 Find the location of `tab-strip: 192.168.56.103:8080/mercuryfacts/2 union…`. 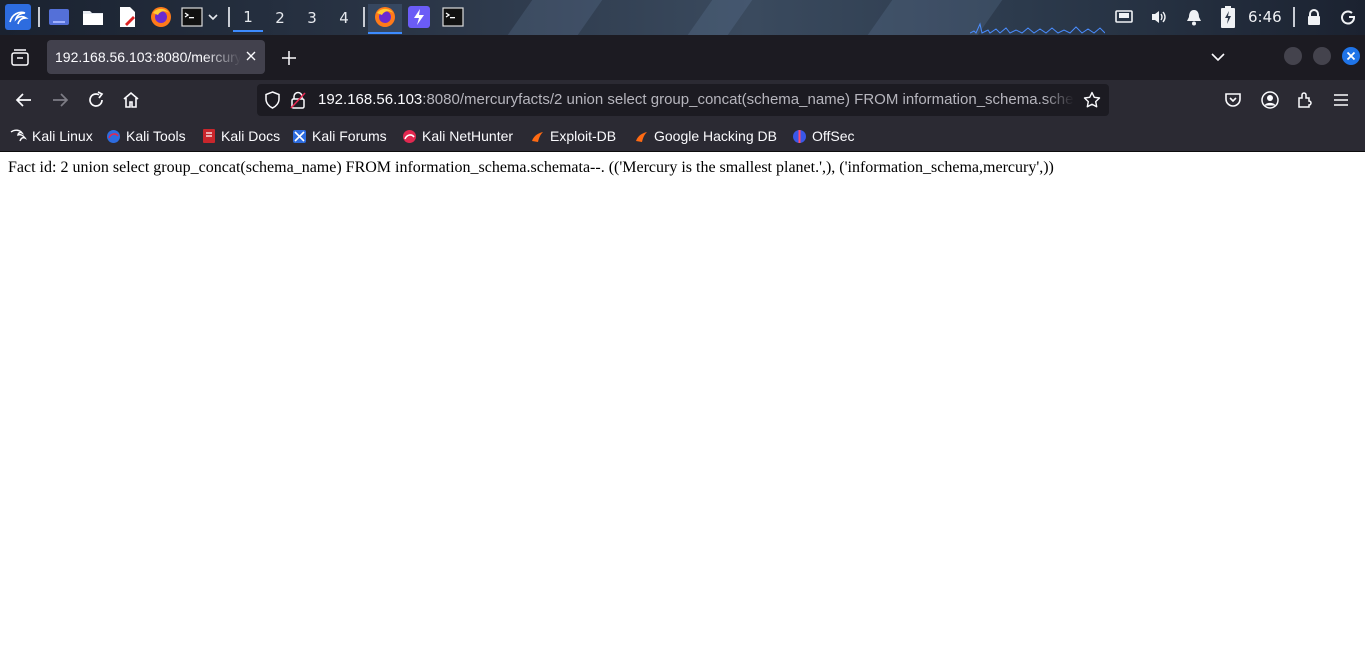

tab-strip: 192.168.56.103:8080/mercuryfacts/2 union… is located at coordinates (682, 57).